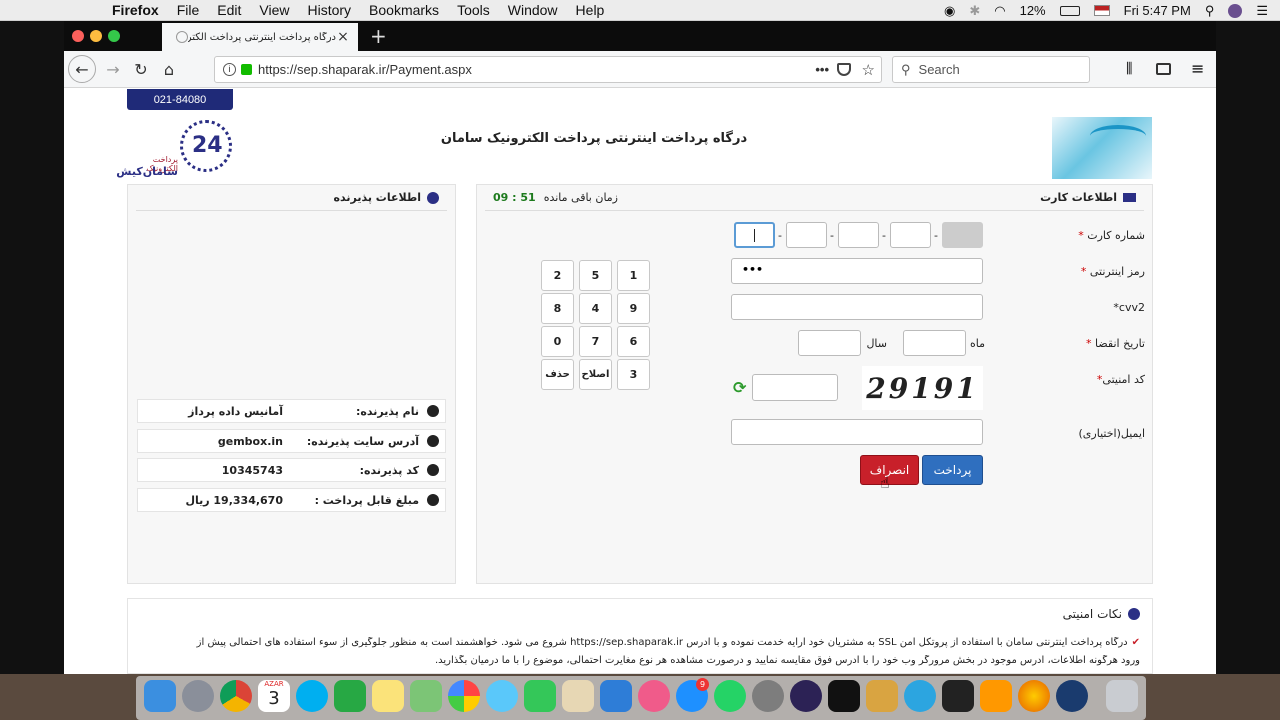  What do you see at coordinates (1069, 10) in the screenshot?
I see `battery-icon` at bounding box center [1069, 10].